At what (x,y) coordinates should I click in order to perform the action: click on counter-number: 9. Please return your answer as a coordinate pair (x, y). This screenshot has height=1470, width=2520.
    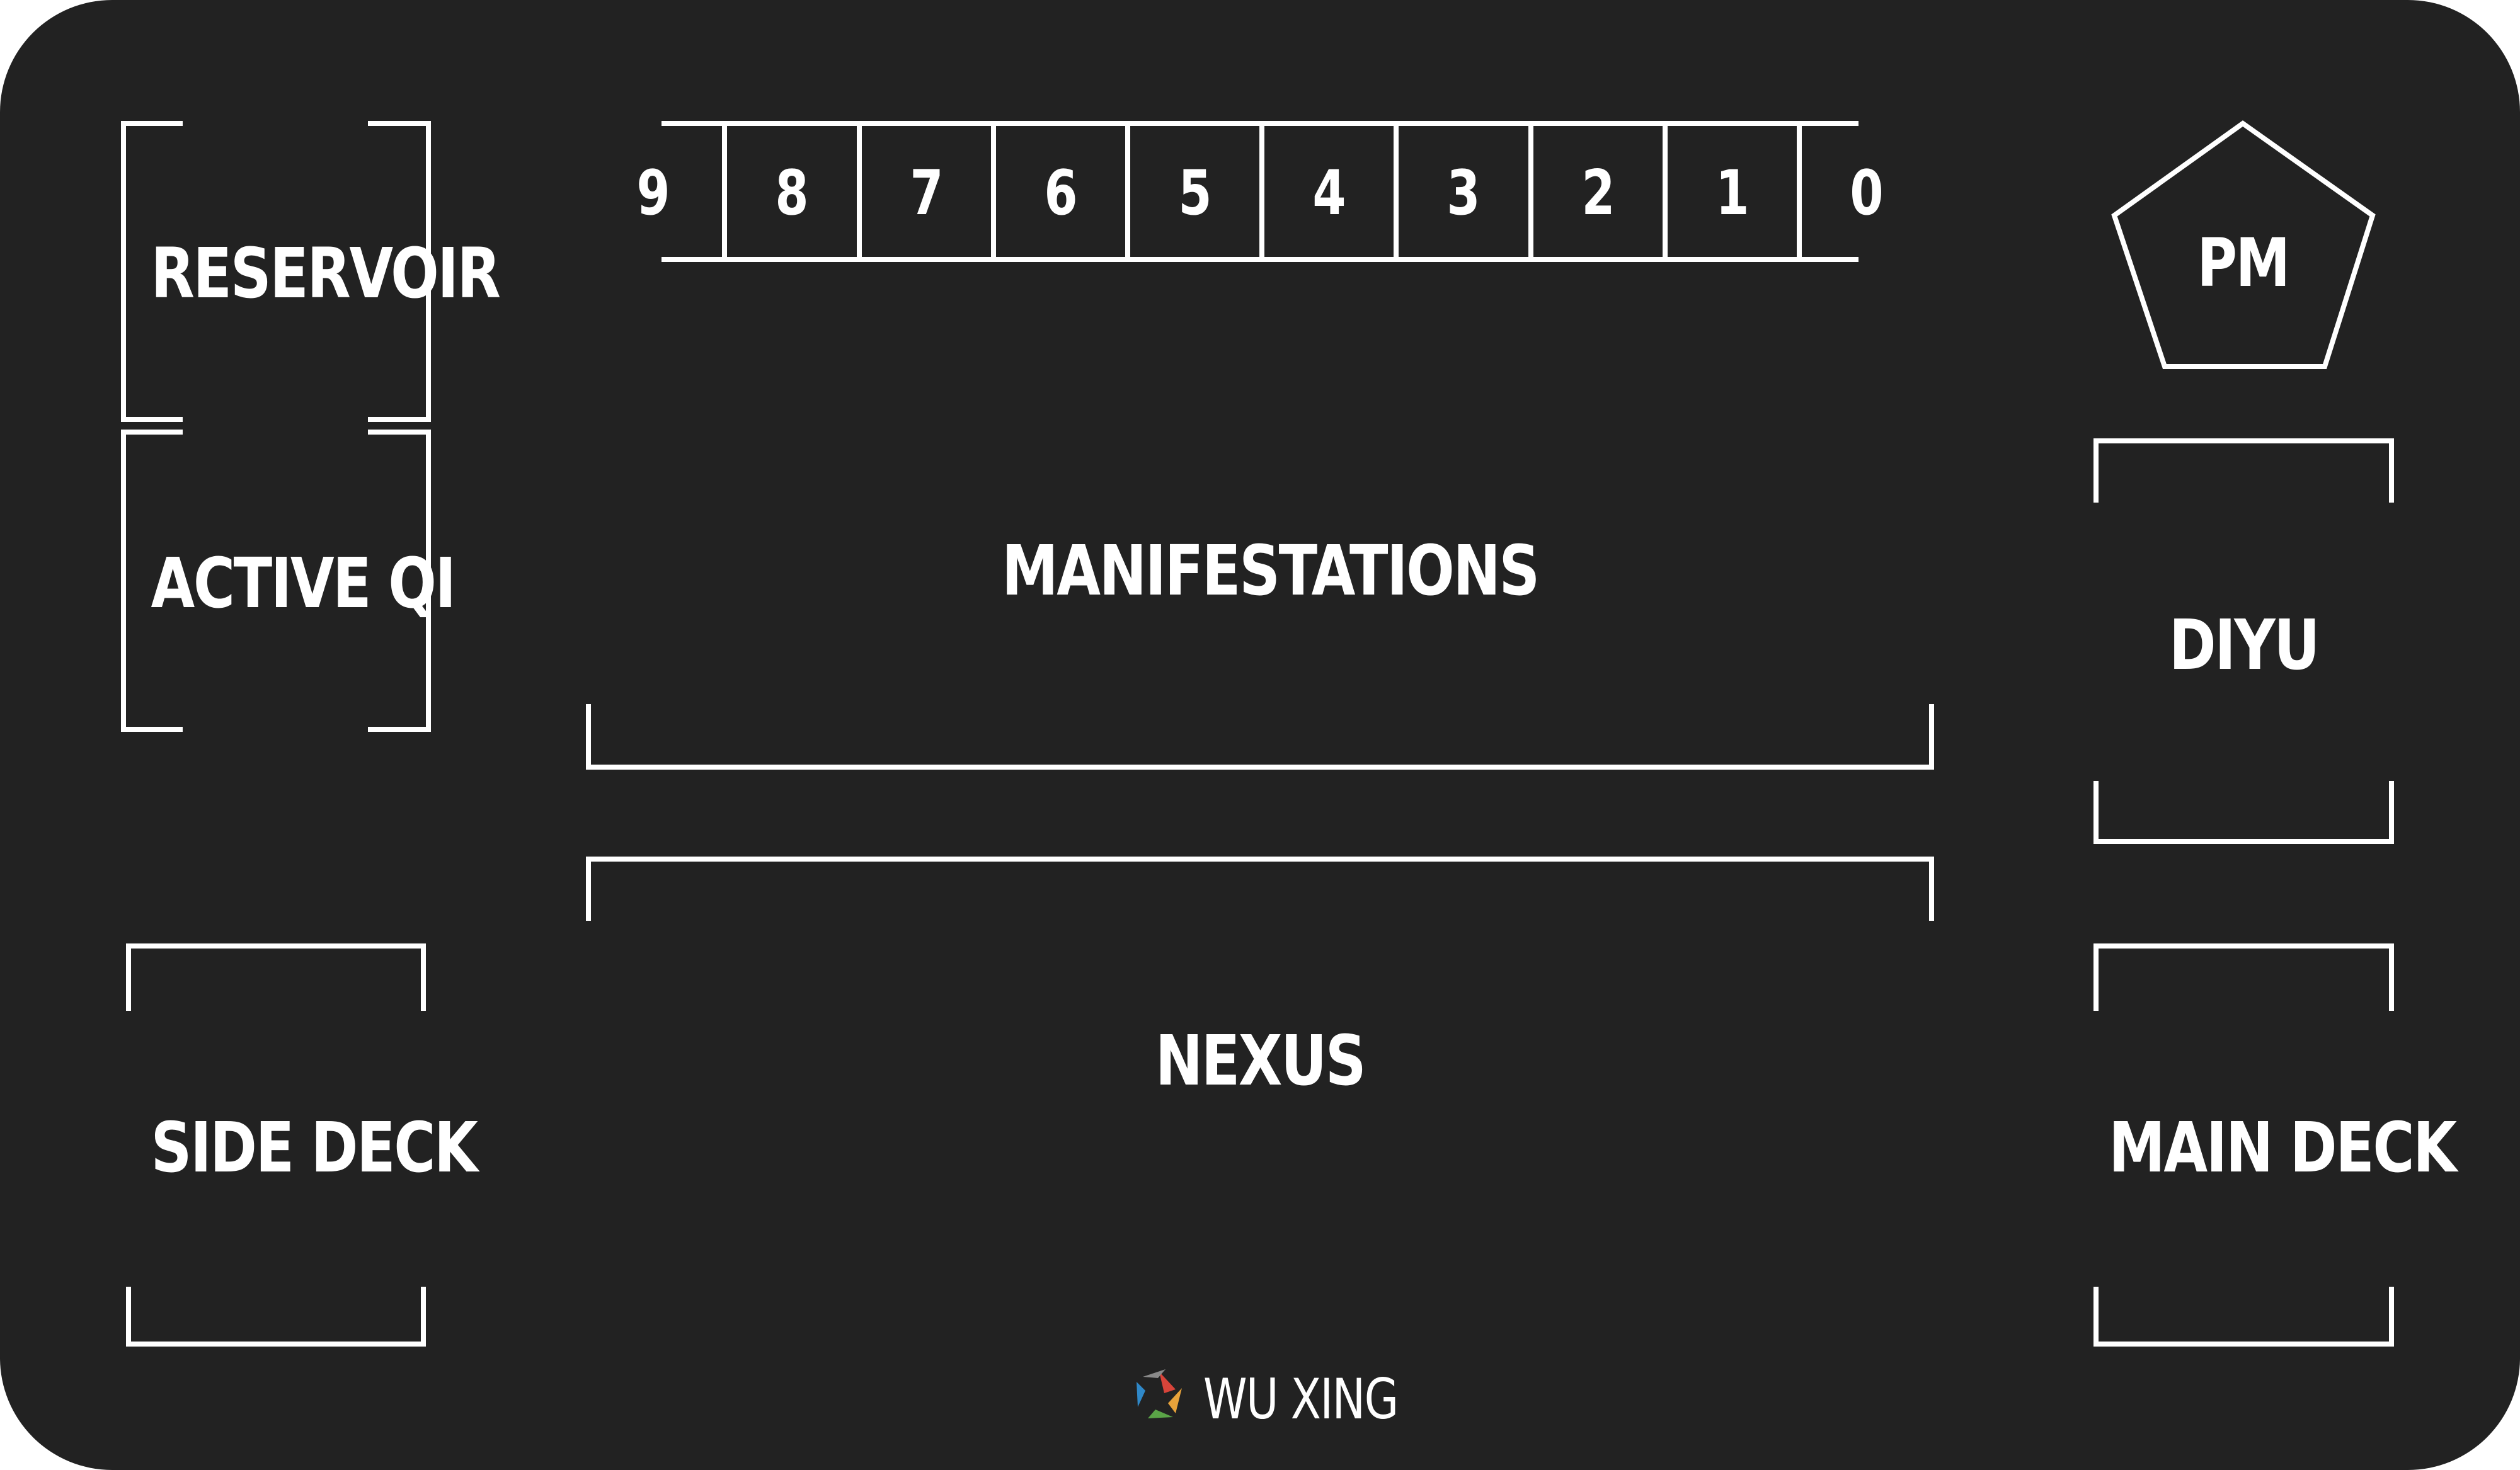
    Looking at the image, I should click on (653, 193).